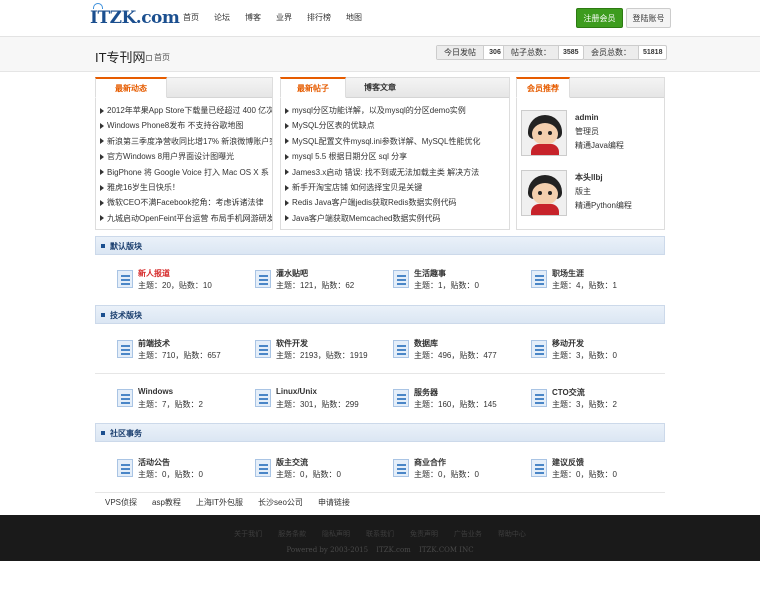 This screenshot has height=600, width=760. What do you see at coordinates (397, 202) in the screenshot?
I see `list-item: Redis Java客户端jedis获取Redis数据实例代码` at bounding box center [397, 202].